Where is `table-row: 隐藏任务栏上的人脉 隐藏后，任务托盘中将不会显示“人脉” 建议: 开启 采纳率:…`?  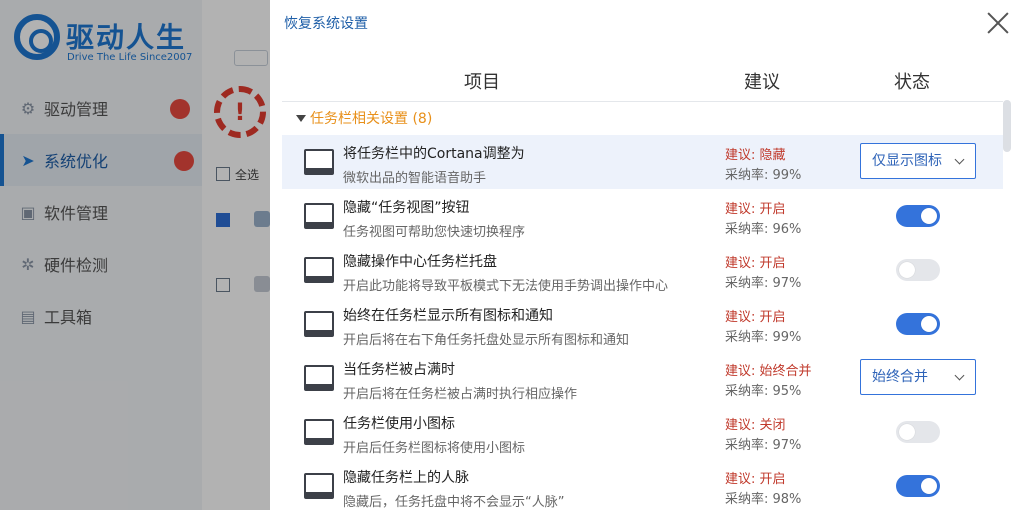
table-row: 隐藏任务栏上的人脉 隐藏后，任务托盘中将不会显示“人脉” 建议: 开启 采纳率:… is located at coordinates (642, 484).